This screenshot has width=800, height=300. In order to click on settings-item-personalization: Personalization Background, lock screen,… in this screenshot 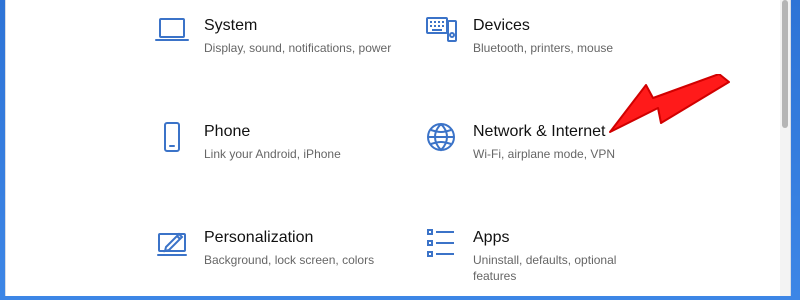, I will do `click(280, 258)`.